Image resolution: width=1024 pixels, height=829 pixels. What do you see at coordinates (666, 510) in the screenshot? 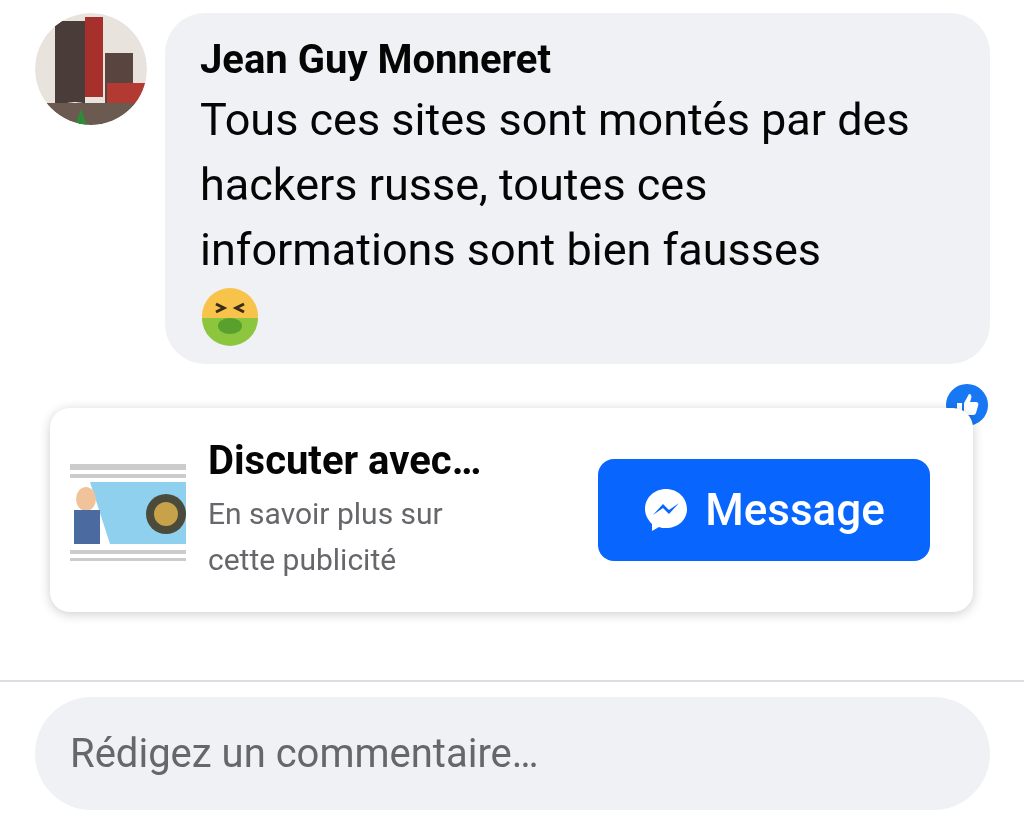
I see `messenger-icon` at bounding box center [666, 510].